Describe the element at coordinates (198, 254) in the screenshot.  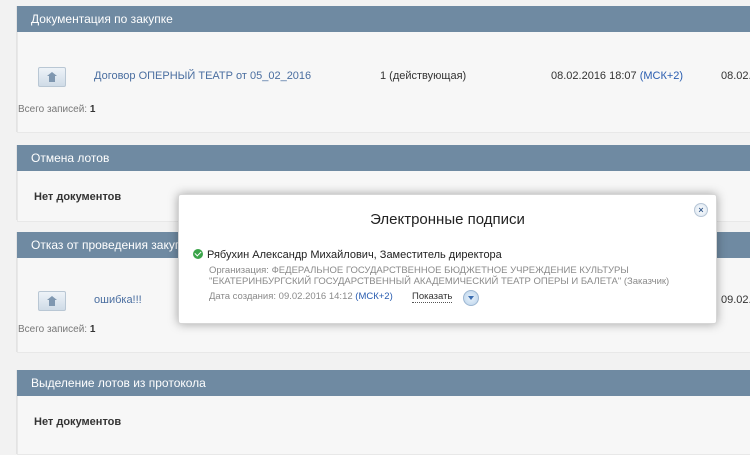
I see `check-icon` at that location.